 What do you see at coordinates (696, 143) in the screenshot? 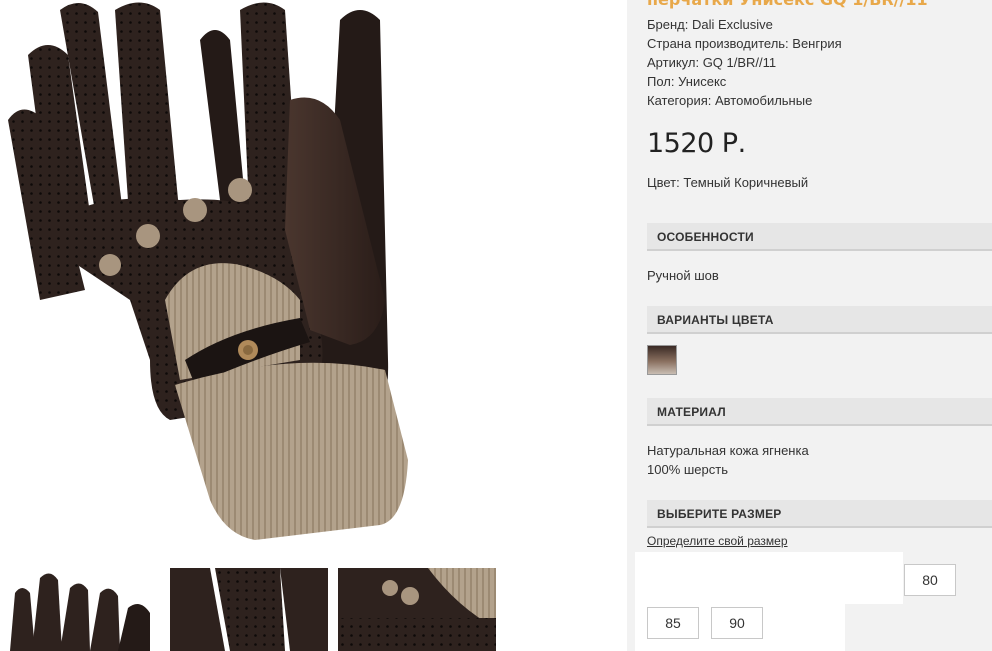
I see `product-price: 1520 Р.` at bounding box center [696, 143].